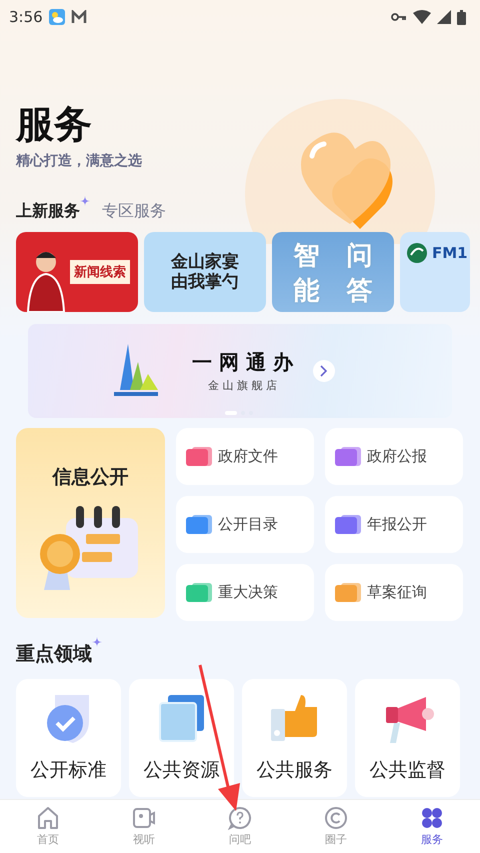  What do you see at coordinates (68, 738) in the screenshot?
I see `focus-card: 公开标准` at bounding box center [68, 738].